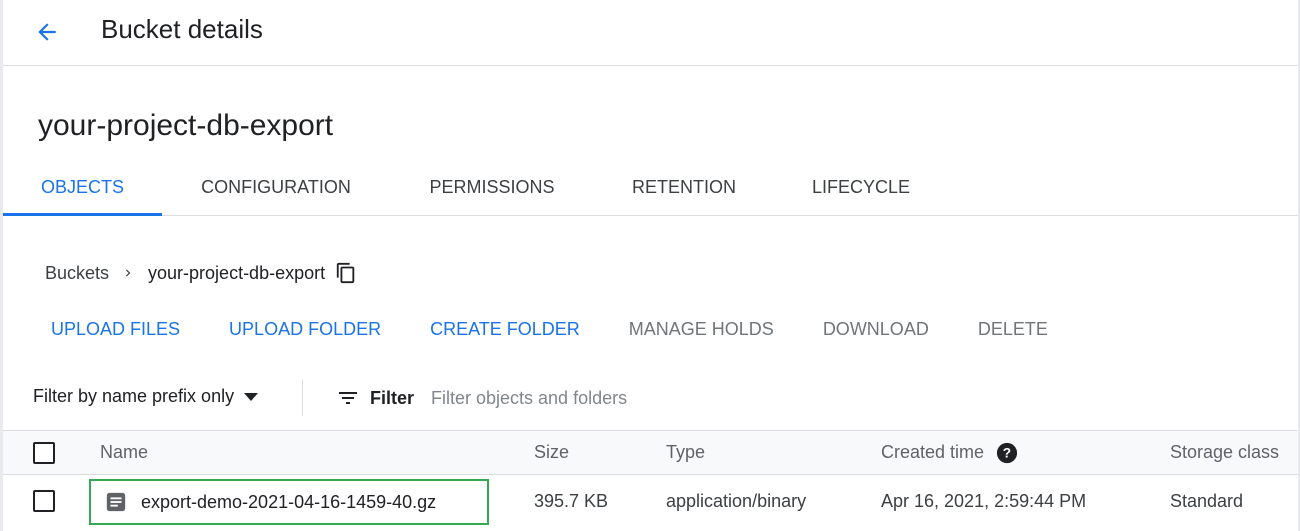 This screenshot has width=1300, height=531. I want to click on filter-bar: Filter by name prefix only Filter, so click(650, 399).